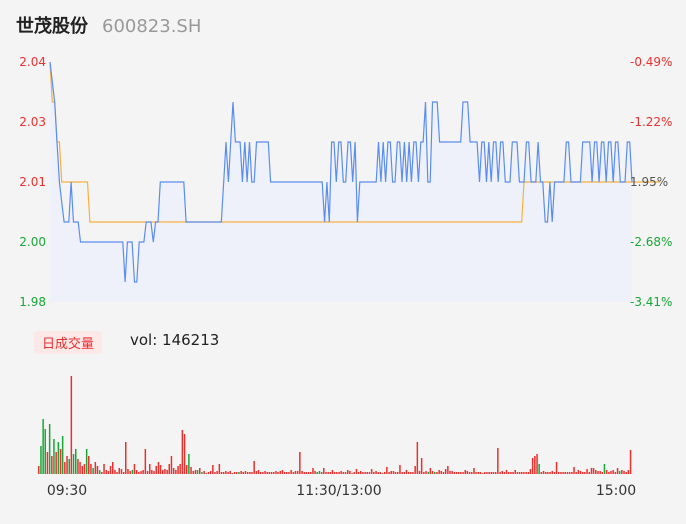  I want to click on x-tick: 15:00, so click(616, 491).